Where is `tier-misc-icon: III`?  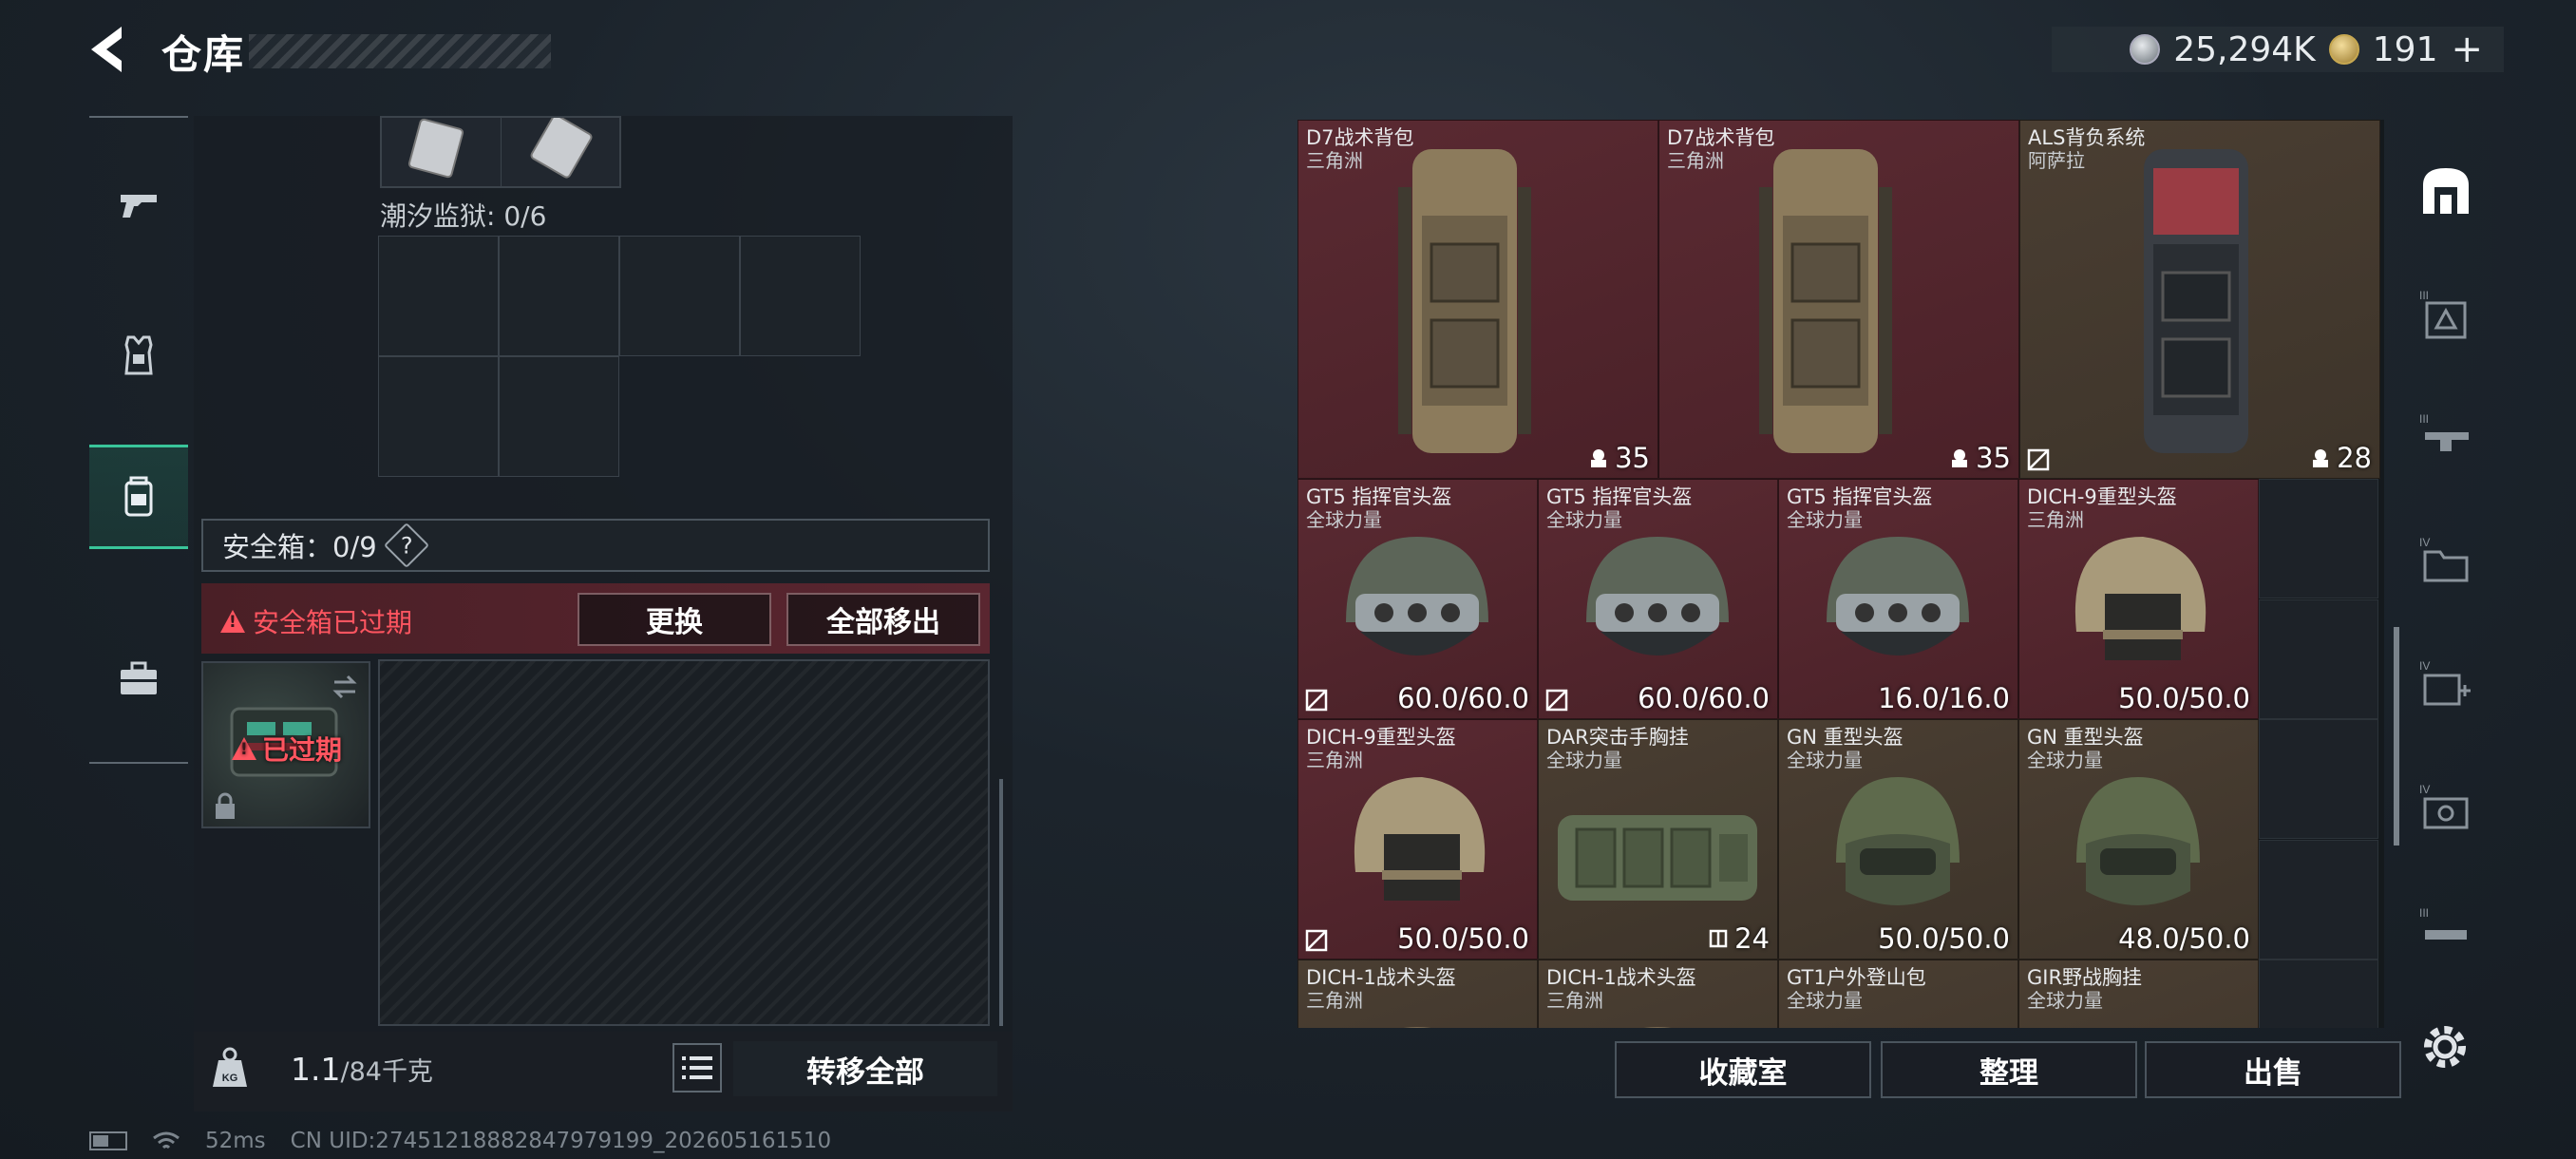 tier-misc-icon: III is located at coordinates (2443, 923).